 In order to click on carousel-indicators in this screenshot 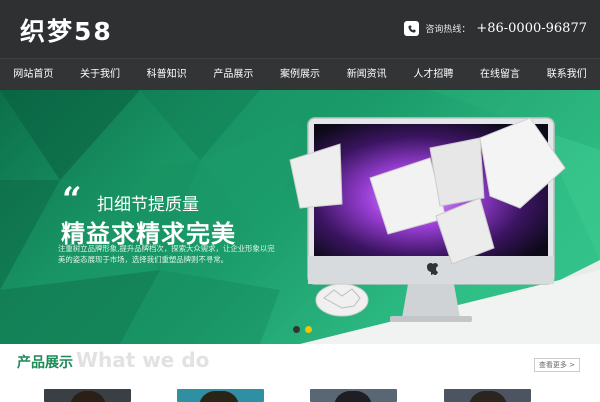, I will do `click(302, 329)`.